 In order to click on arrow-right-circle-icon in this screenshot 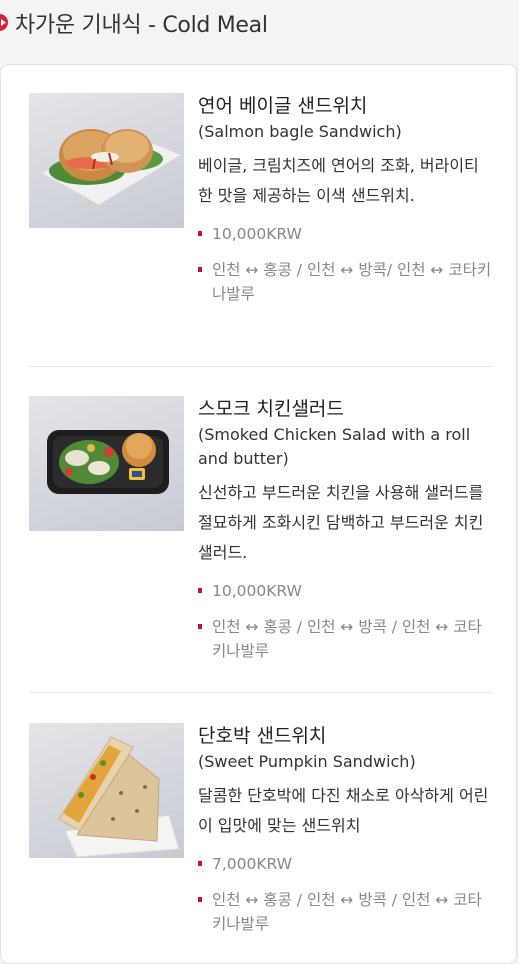, I will do `click(4, 22)`.